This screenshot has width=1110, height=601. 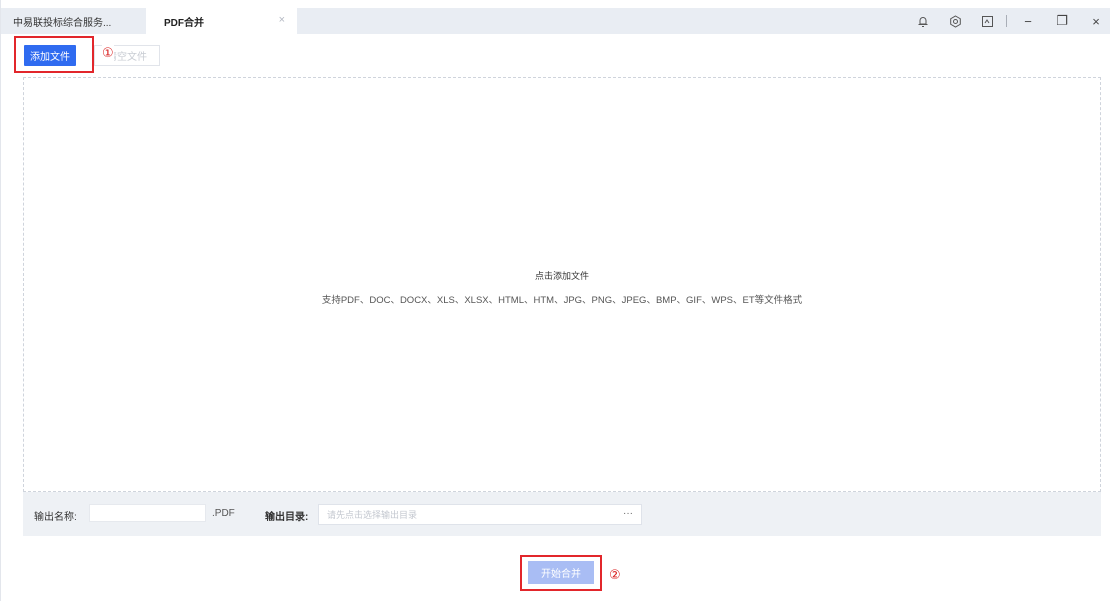 What do you see at coordinates (555, 55) in the screenshot?
I see `toolbar: 清空文件 添加文件 ①` at bounding box center [555, 55].